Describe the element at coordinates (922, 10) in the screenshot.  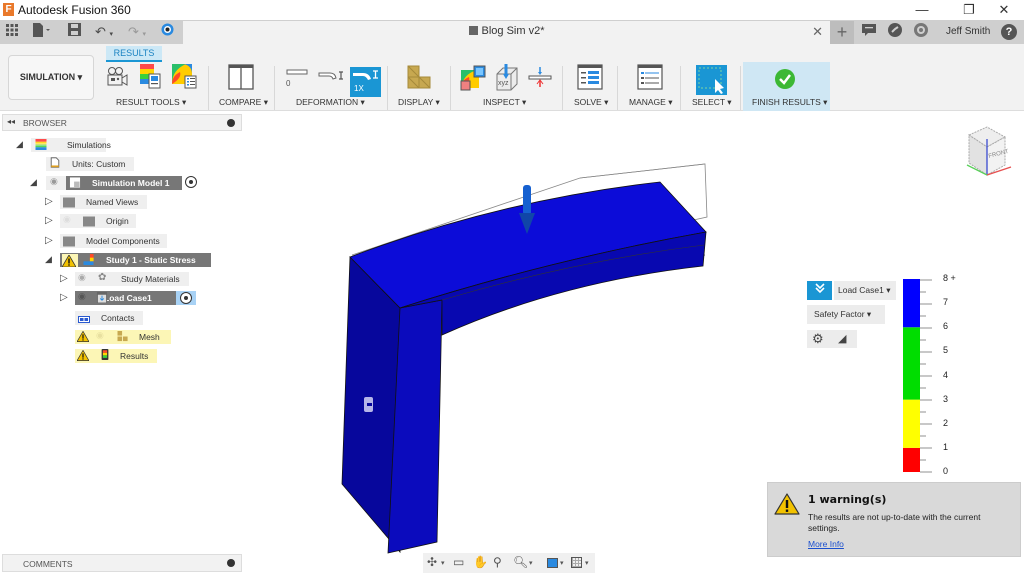
I see `minimize-button: —` at that location.